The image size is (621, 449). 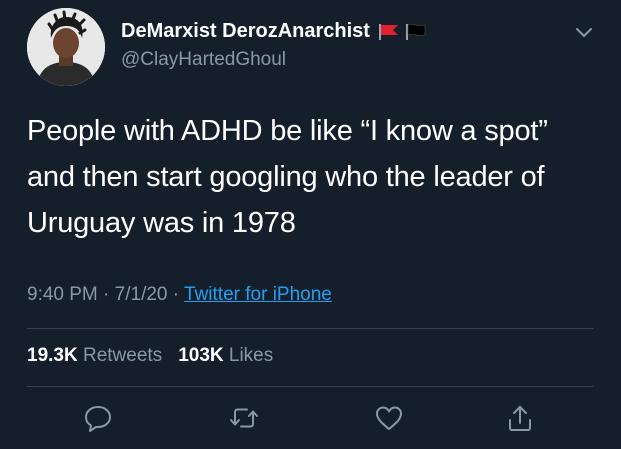 What do you see at coordinates (201, 355) in the screenshot?
I see `likes-count: 103K` at bounding box center [201, 355].